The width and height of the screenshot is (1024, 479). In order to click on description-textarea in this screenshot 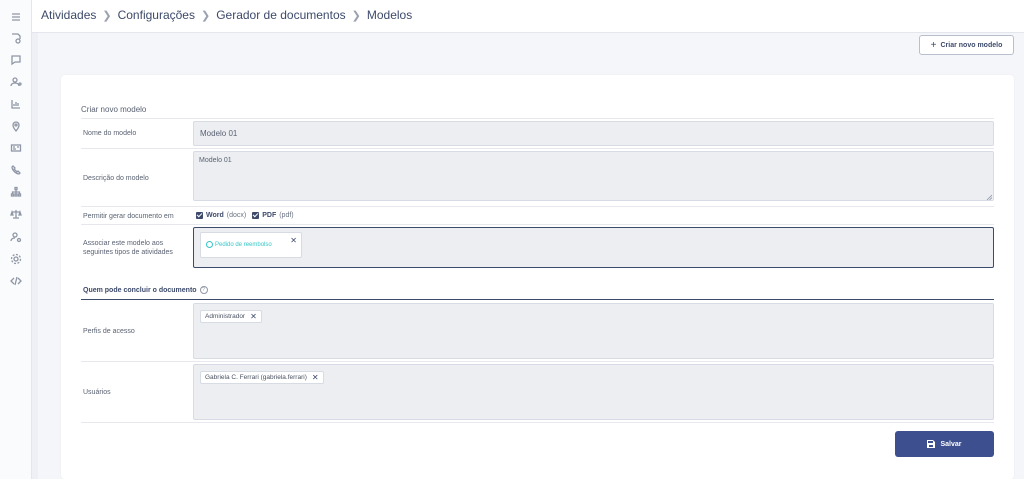, I will do `click(593, 176)`.